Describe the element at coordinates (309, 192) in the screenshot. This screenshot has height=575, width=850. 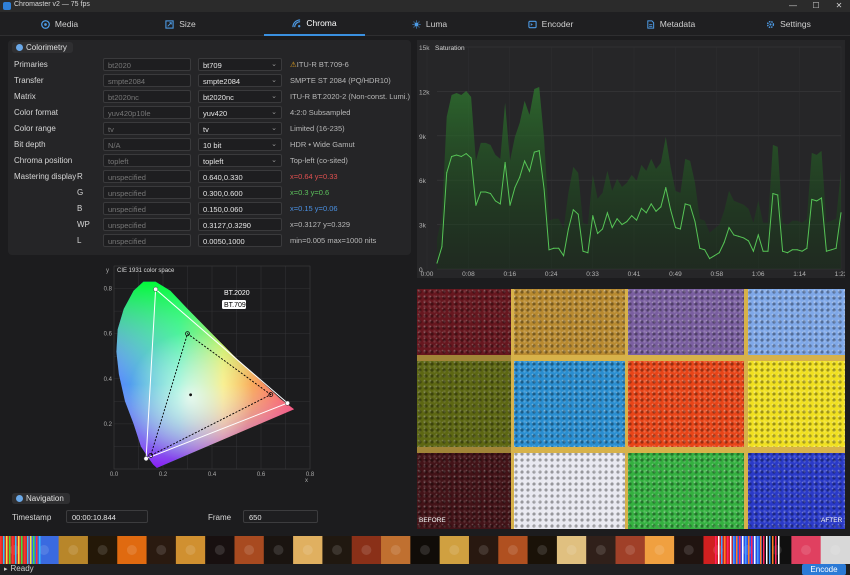
I see `row-info: x=0.3 y=0.6` at that location.